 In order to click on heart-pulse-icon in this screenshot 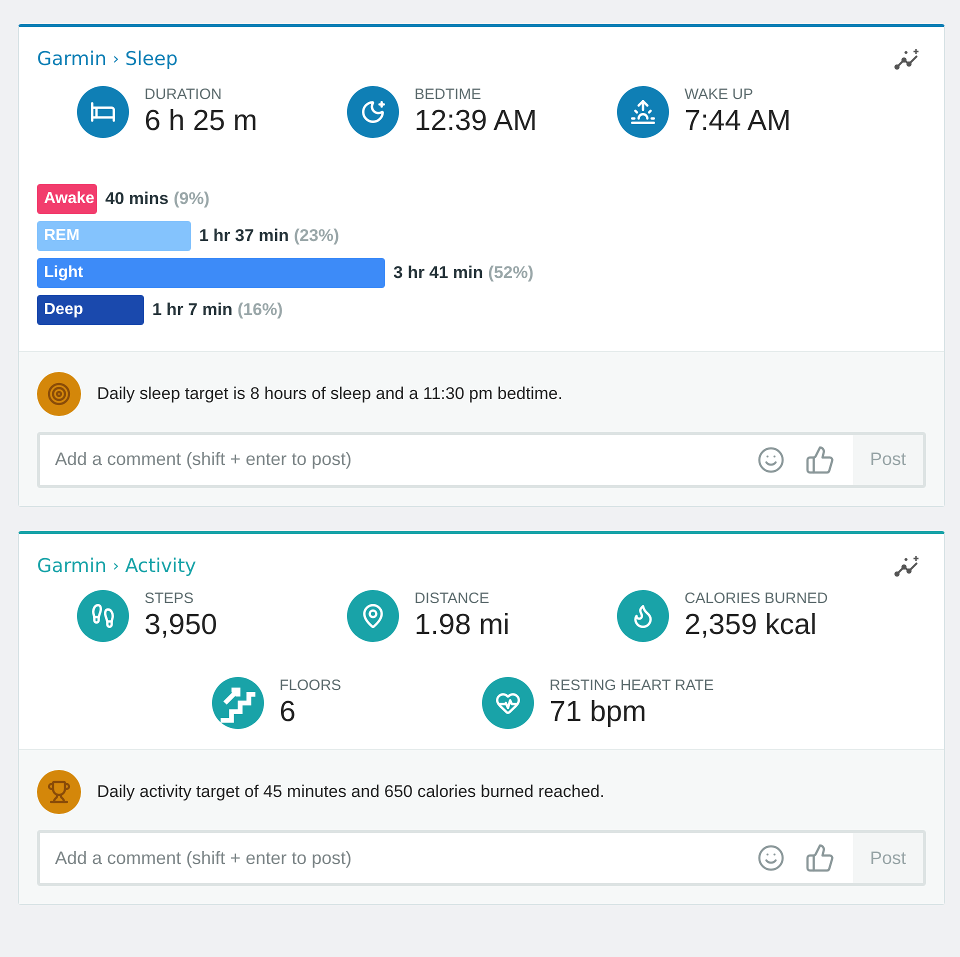, I will do `click(508, 703)`.